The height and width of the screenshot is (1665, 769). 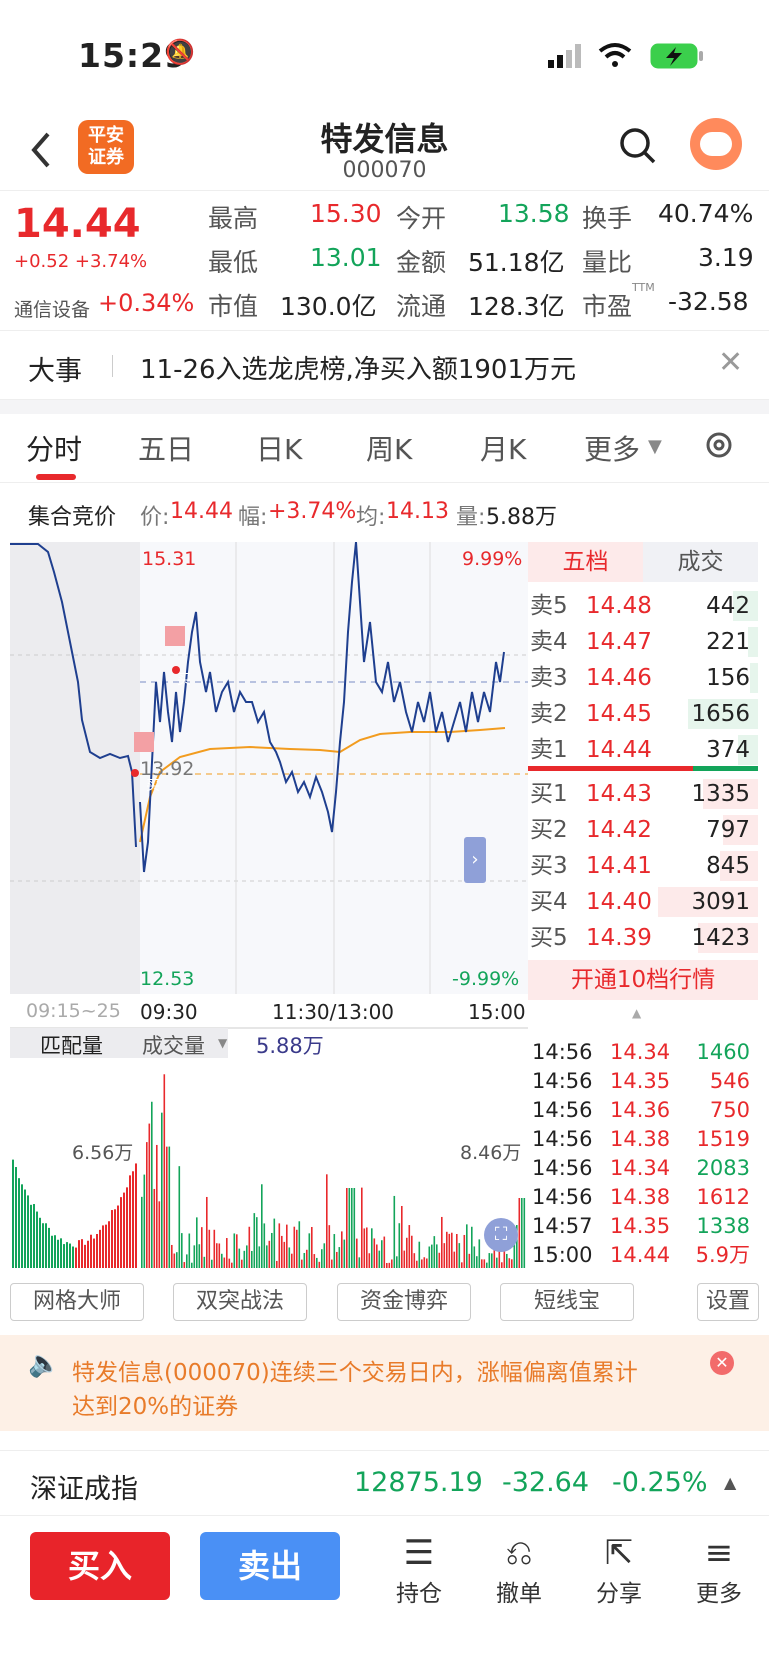 I want to click on bid-row: 买5 14.39 1423, so click(x=643, y=938).